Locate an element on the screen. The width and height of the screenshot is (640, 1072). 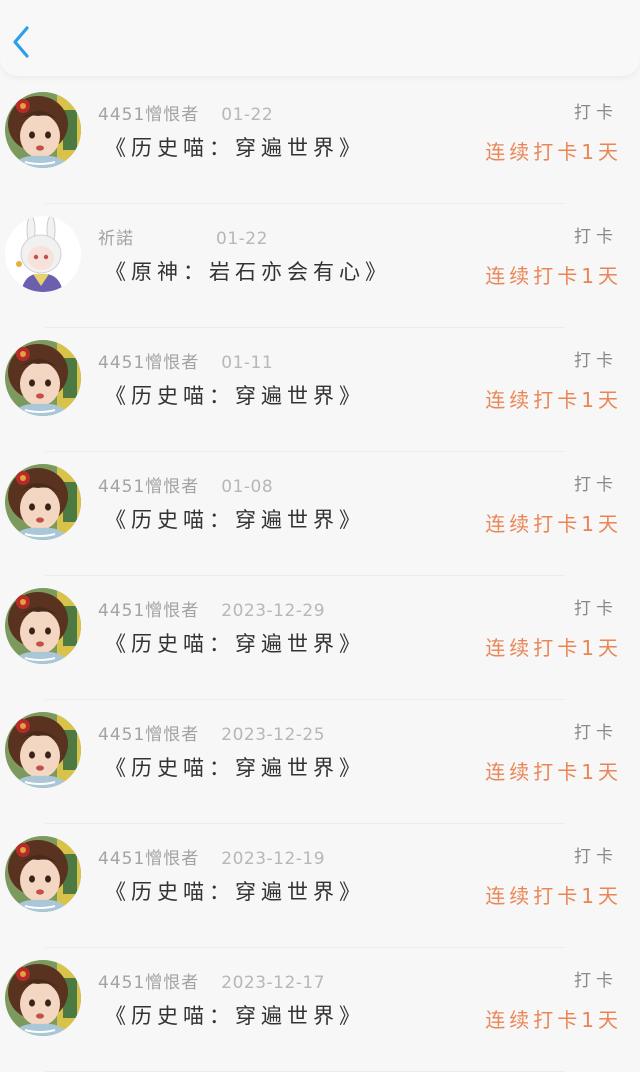
checkin-row: 4451憎恨者 2023-12-29 《历史喵：穿遍世界》 打卡连续打卡1天 is located at coordinates (320, 638).